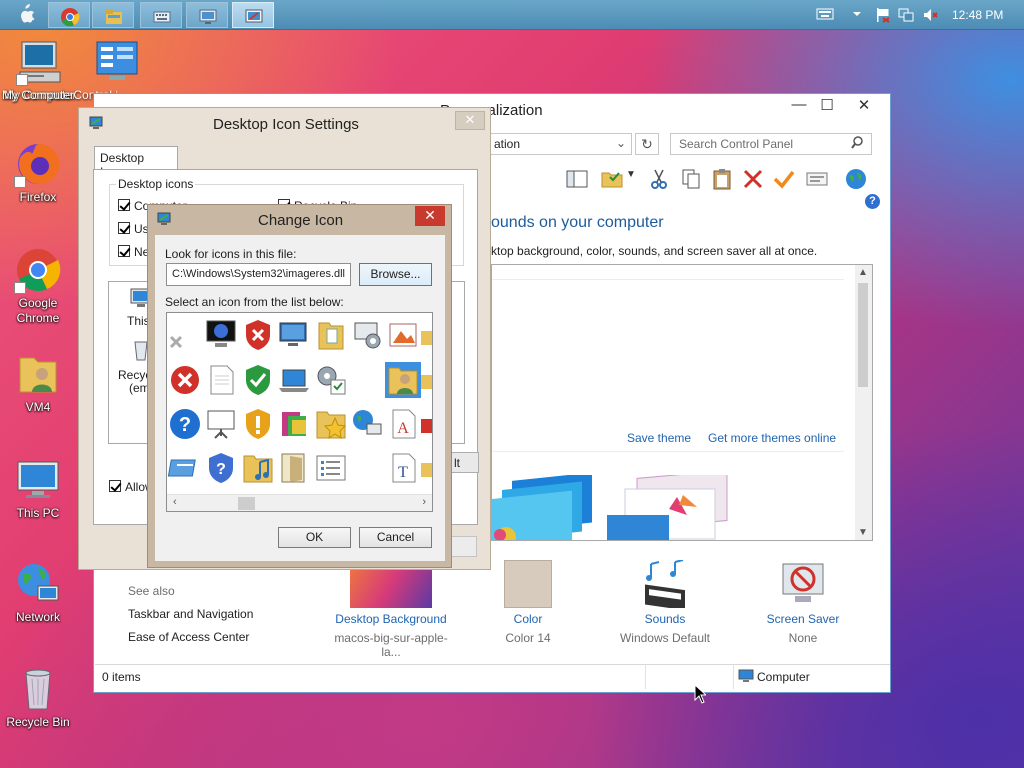 This screenshot has width=1024, height=768. Describe the element at coordinates (331, 424) in the screenshot. I see `favorites-folder-icon` at that location.